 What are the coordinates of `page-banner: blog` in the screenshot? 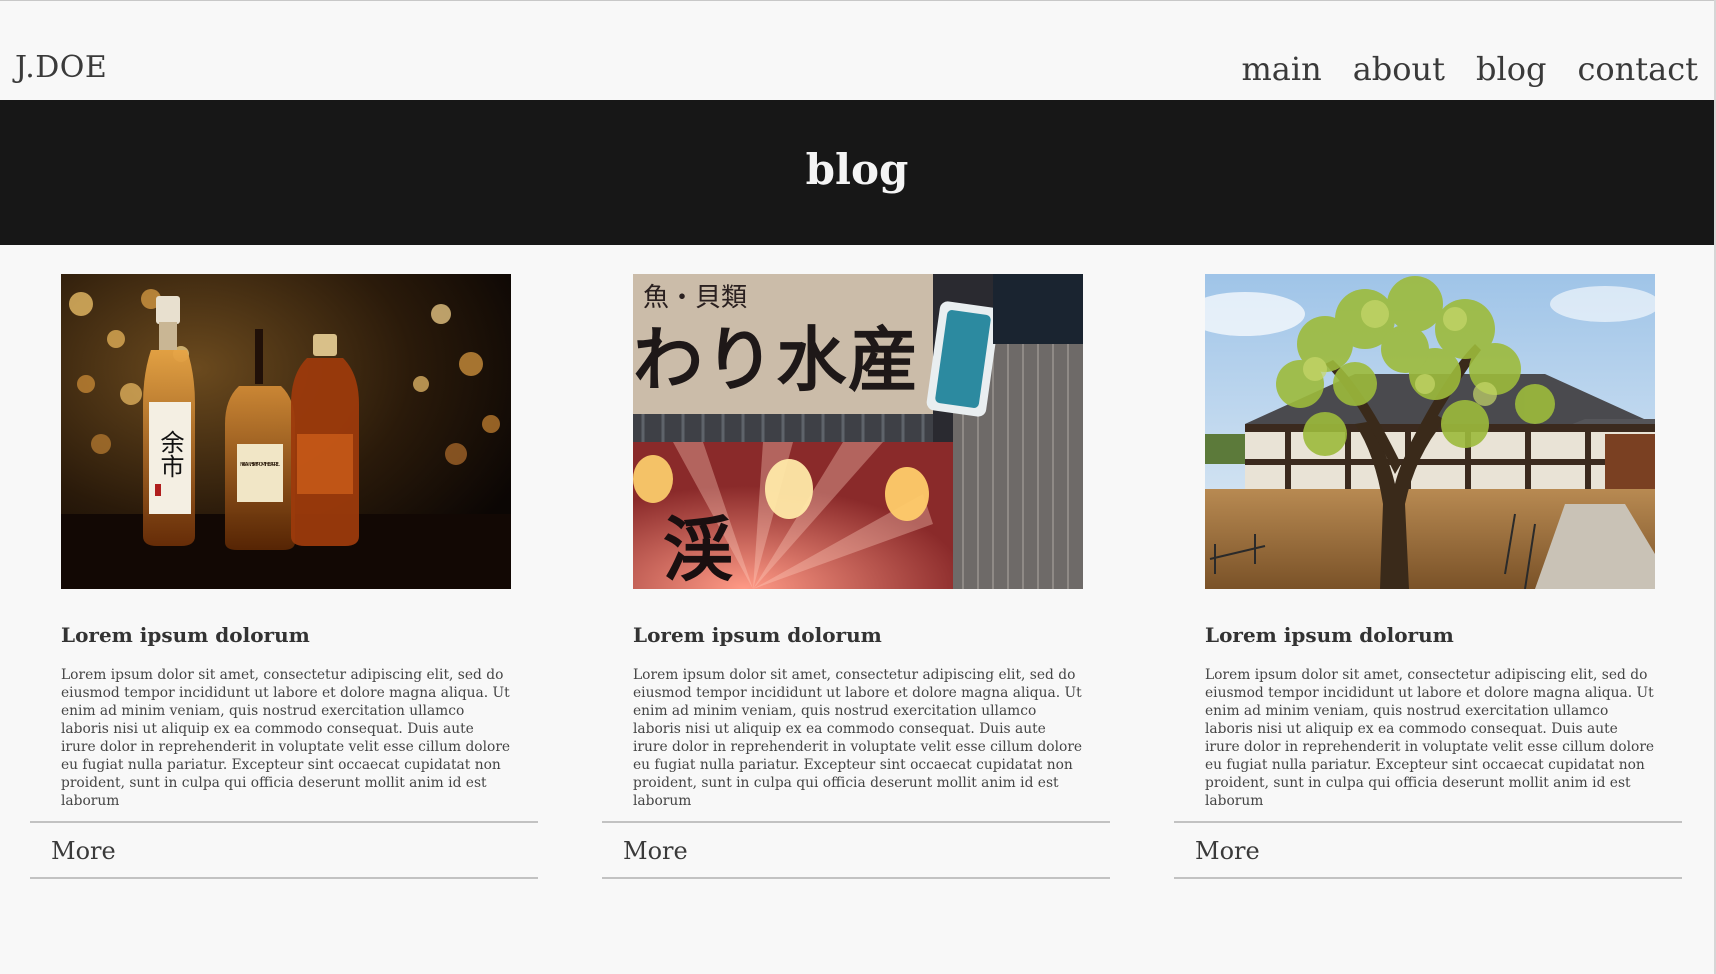 It's located at (857, 172).